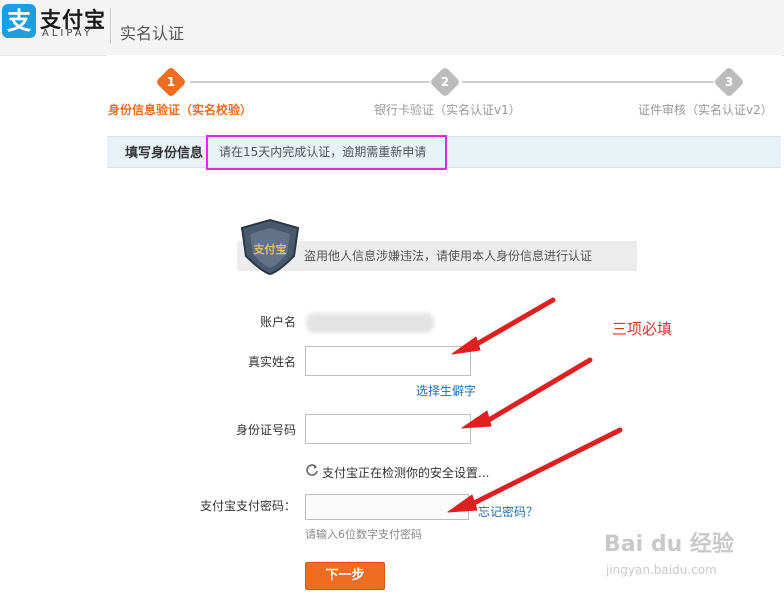 Image resolution: width=784 pixels, height=595 pixels. I want to click on next-step-button: 下一步, so click(345, 576).